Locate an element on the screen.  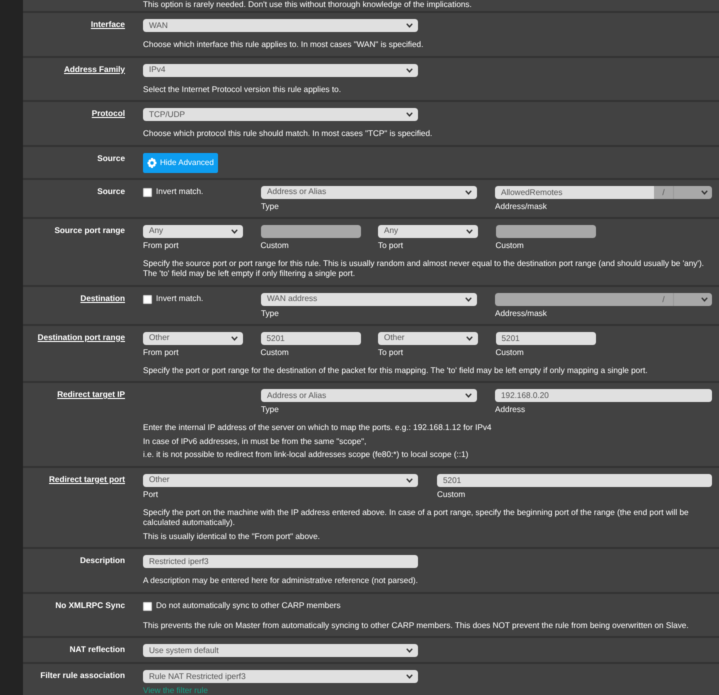
help-text: Choose which protocol this rule should match. In most cases "TCP" is specified. is located at coordinates (288, 134).